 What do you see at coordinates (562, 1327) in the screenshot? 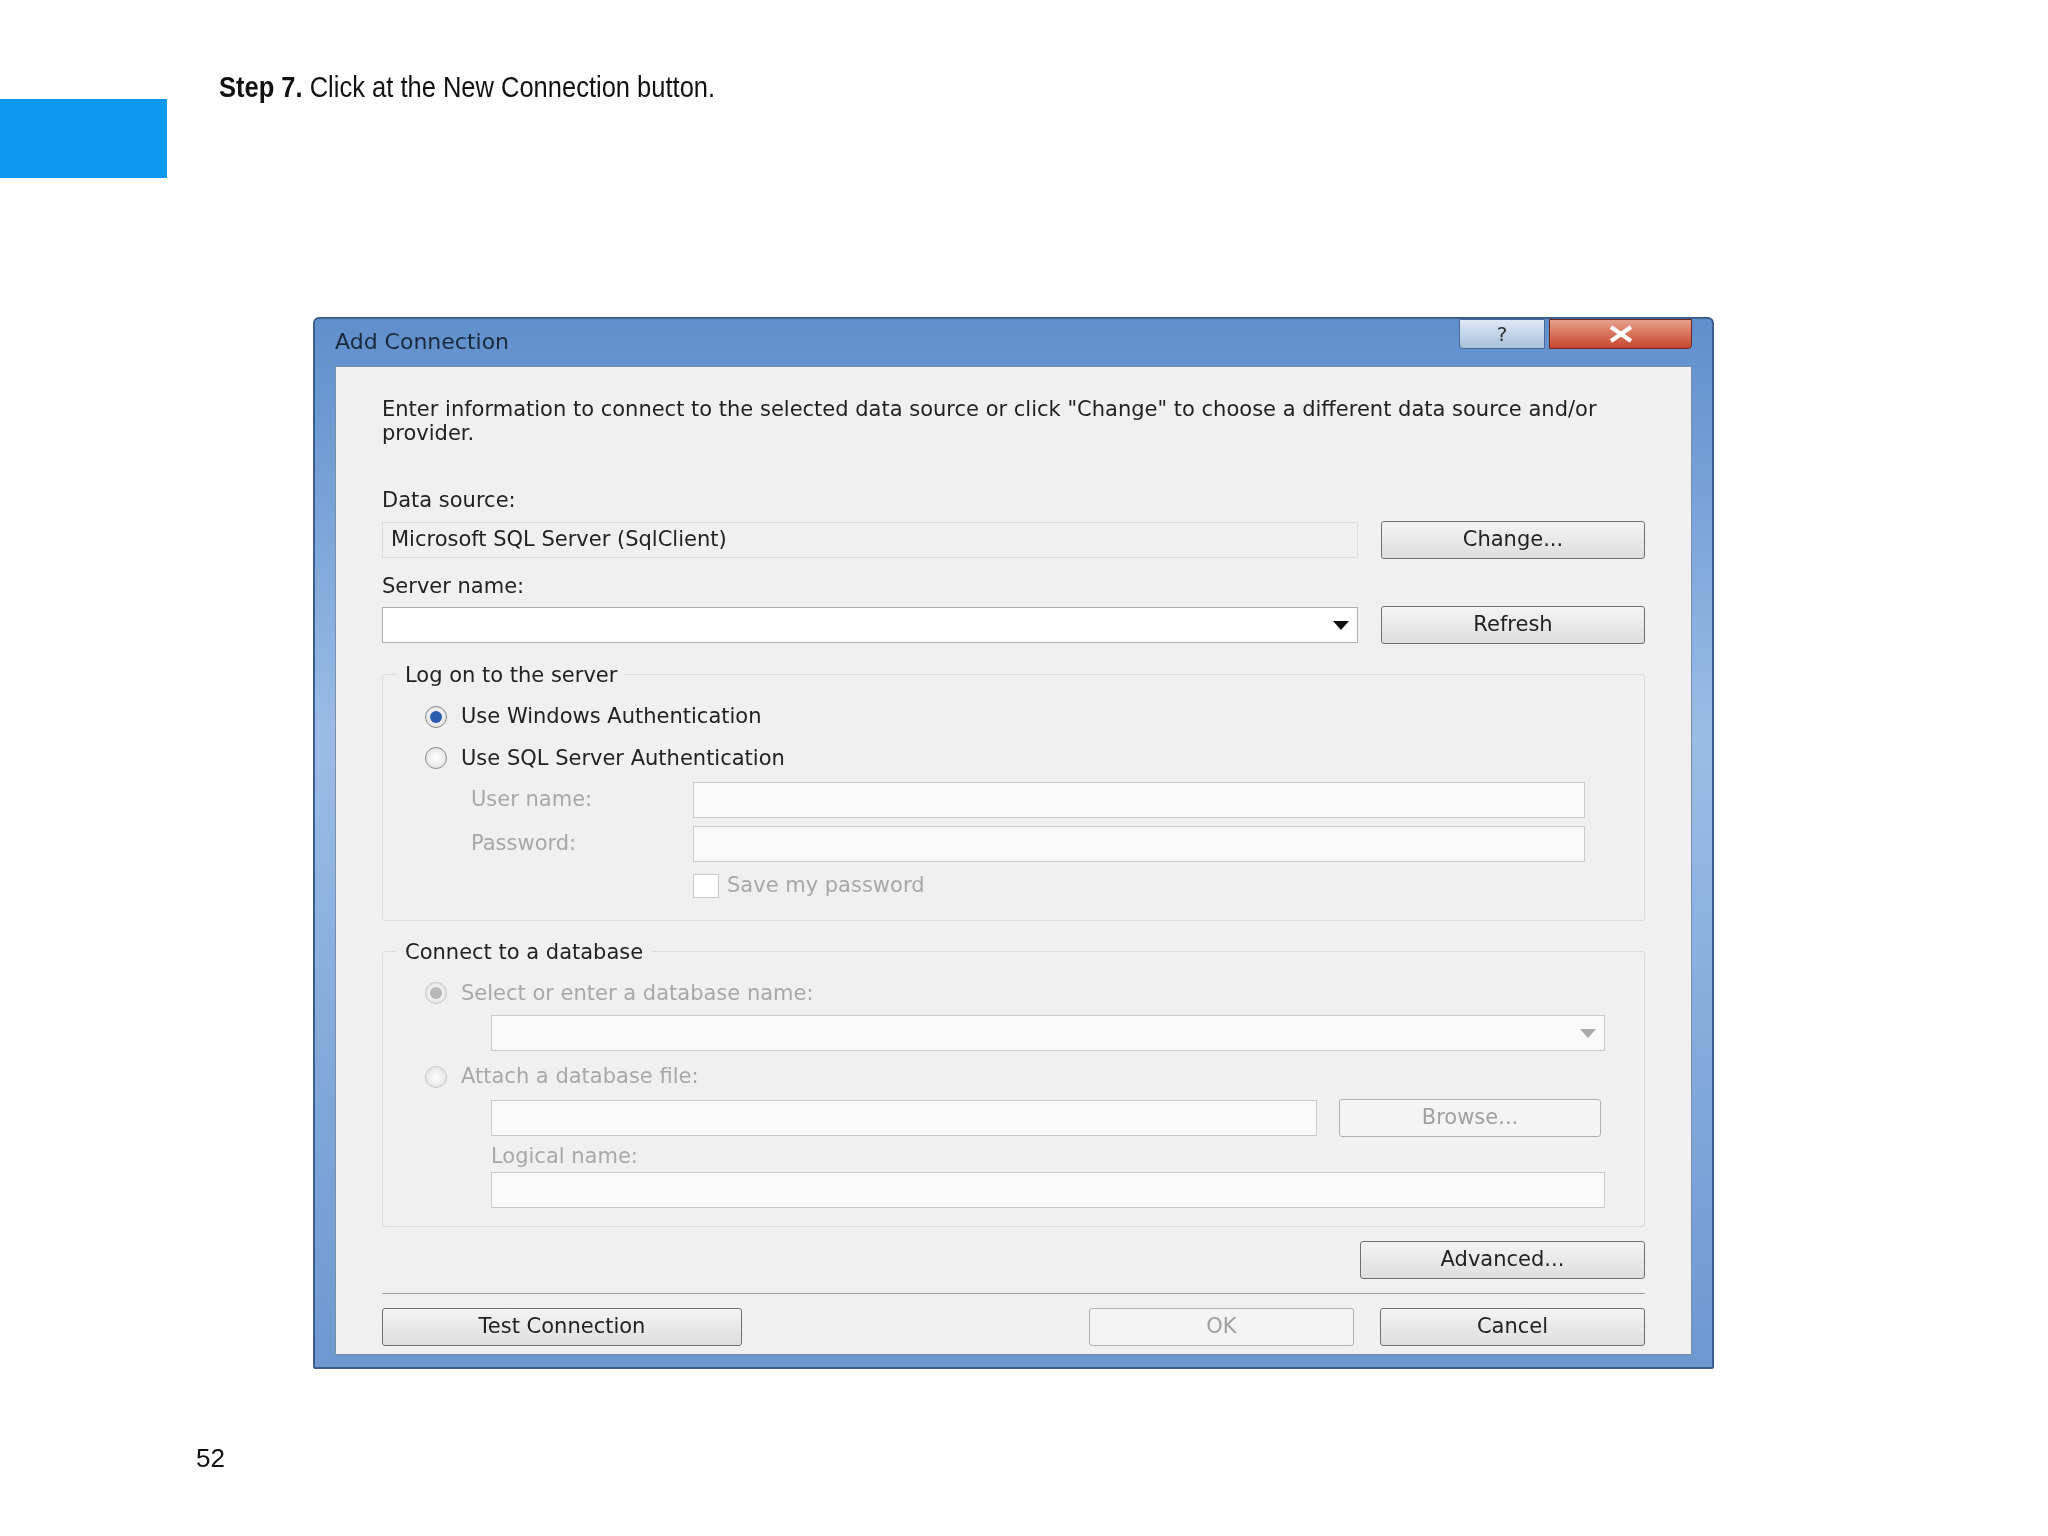
I see `test-connection-button: Test Connection` at bounding box center [562, 1327].